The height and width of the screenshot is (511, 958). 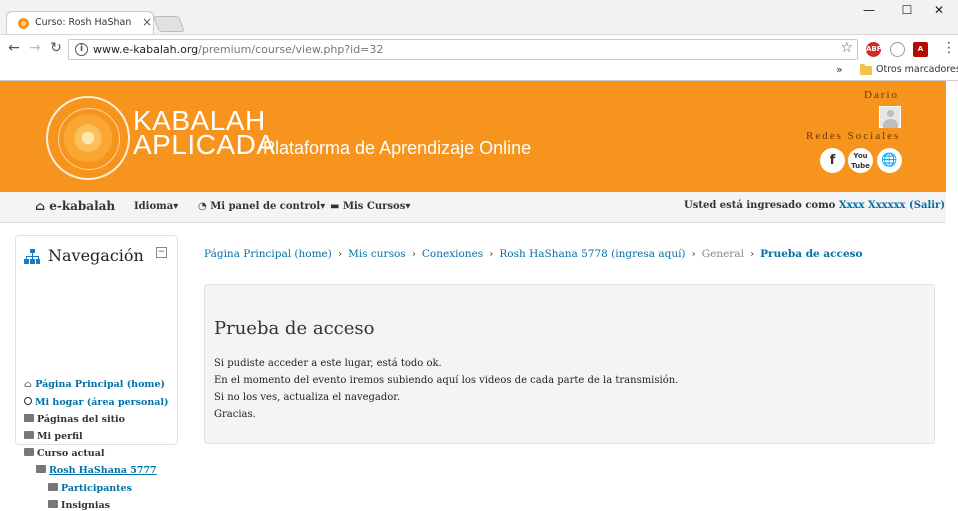 What do you see at coordinates (291, 49) in the screenshot?
I see `url-path: /premium/course/view.php?id=32` at bounding box center [291, 49].